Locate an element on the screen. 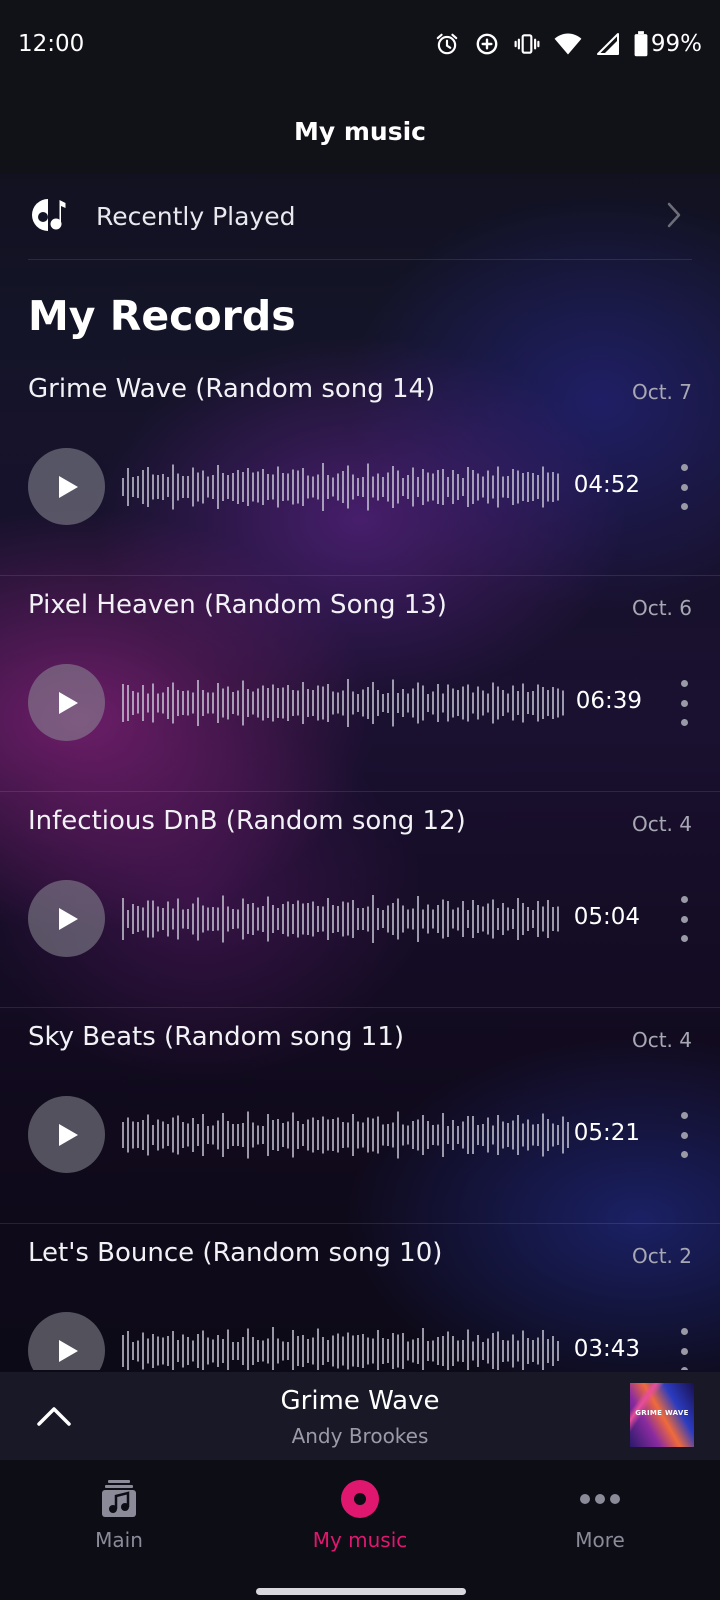 Image resolution: width=720 pixels, height=1600 pixels. battery-indicator: 99% is located at coordinates (668, 44).